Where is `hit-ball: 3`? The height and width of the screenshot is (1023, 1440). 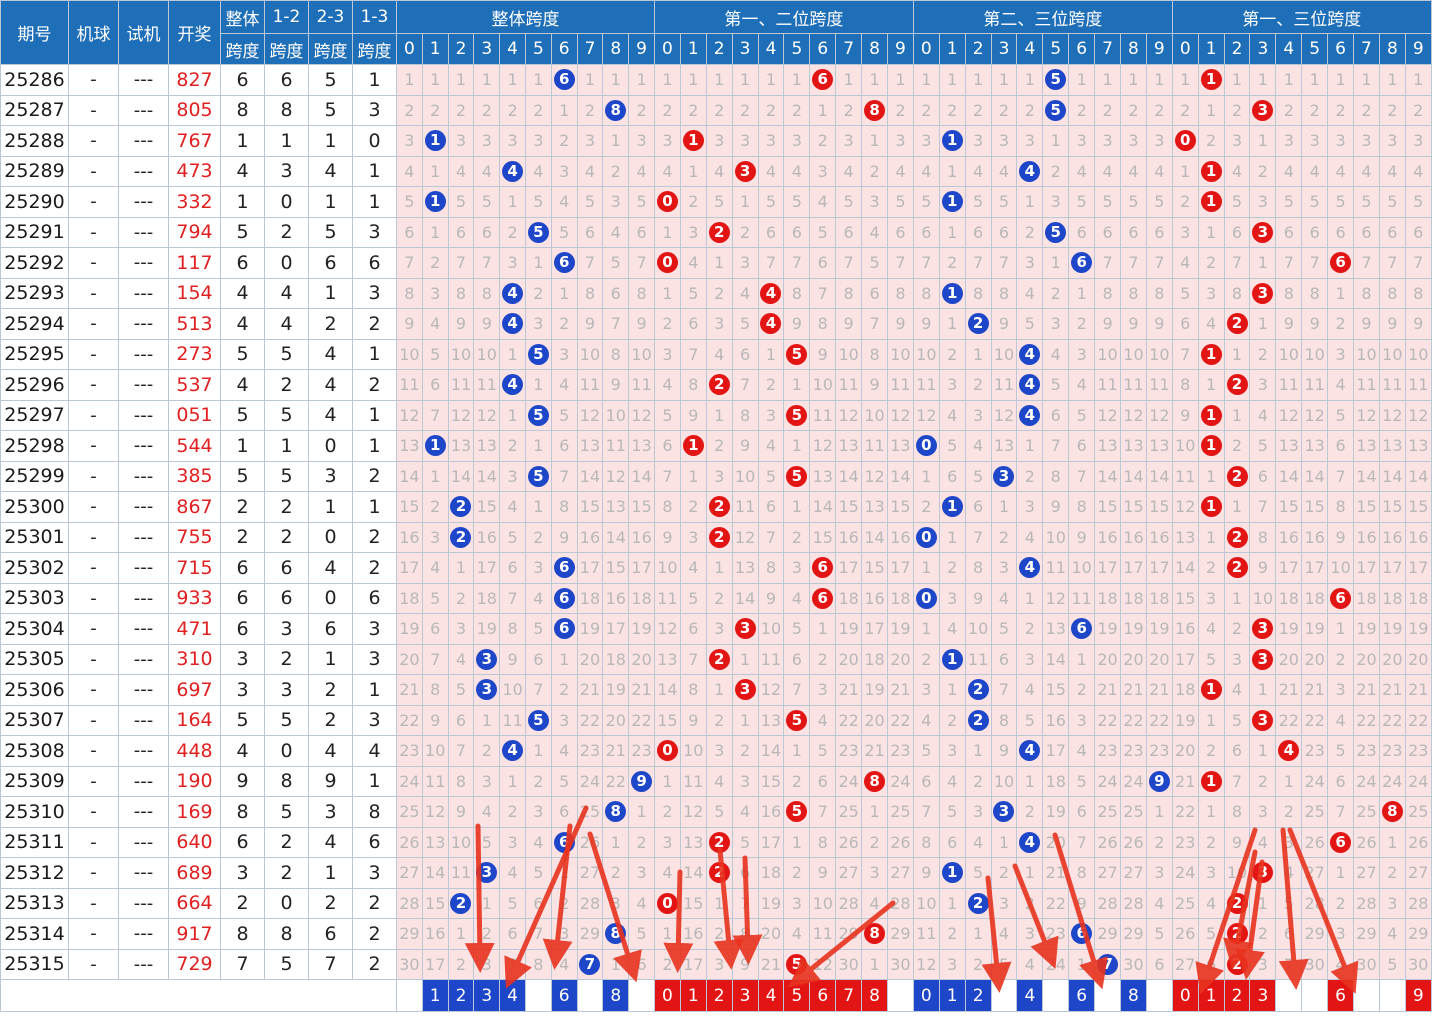
hit-ball: 3 is located at coordinates (745, 629).